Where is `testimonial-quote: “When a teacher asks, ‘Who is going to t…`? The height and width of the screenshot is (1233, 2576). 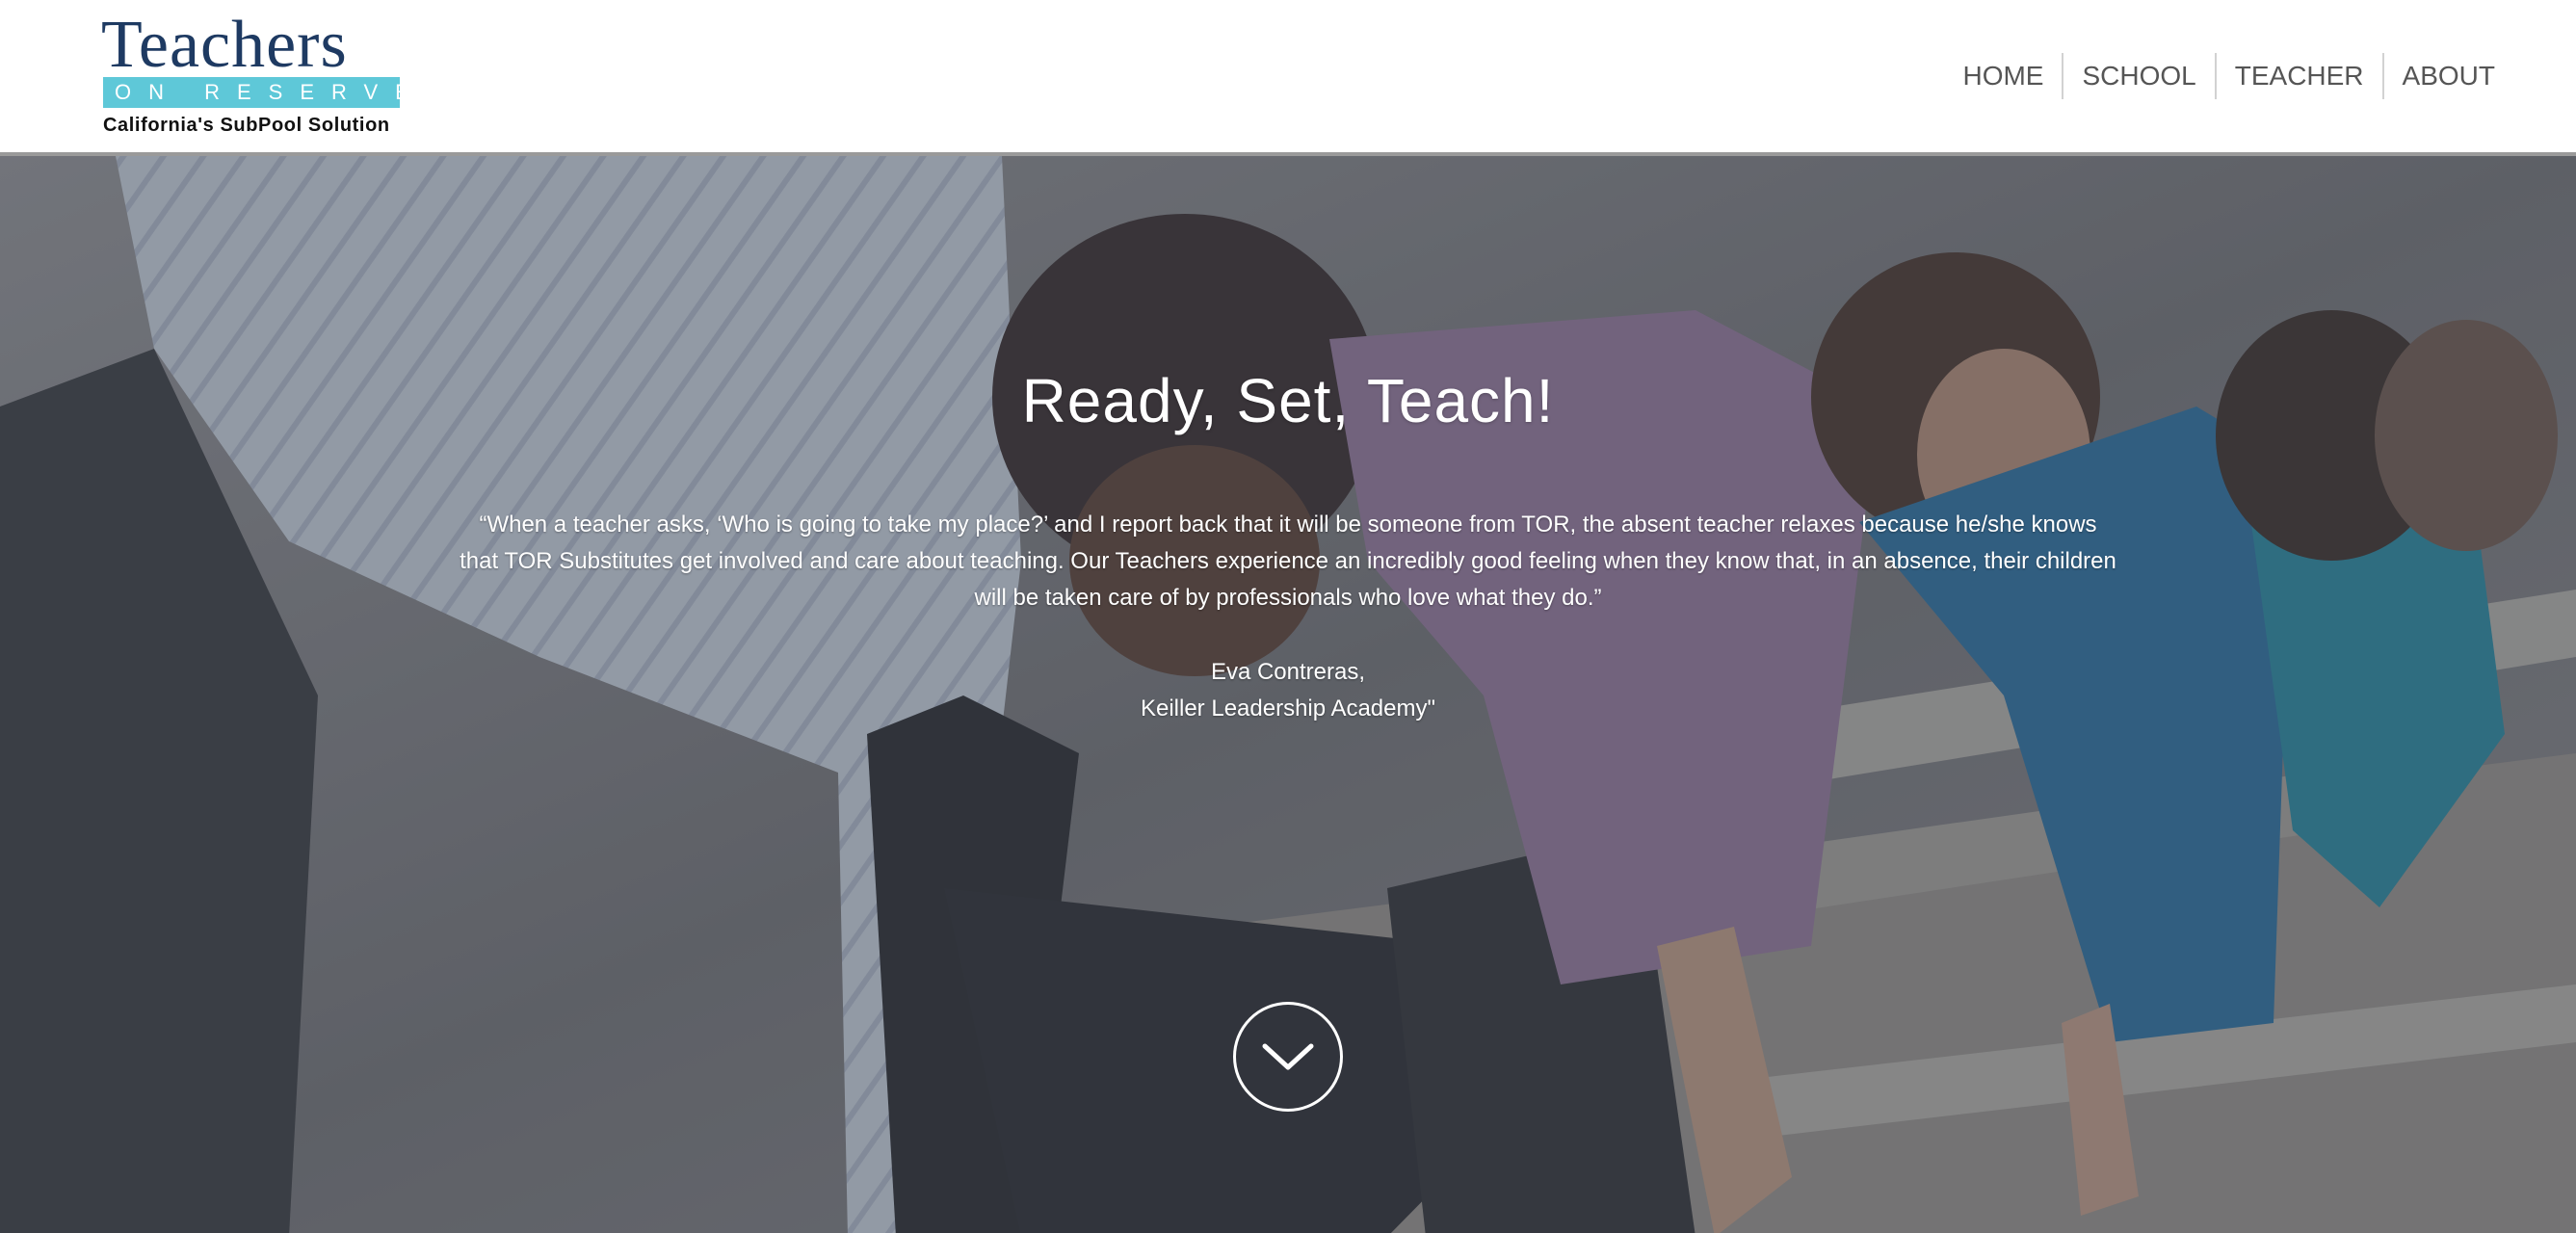
testimonial-quote: “When a teacher asks, ‘Who is going to t… is located at coordinates (1288, 561).